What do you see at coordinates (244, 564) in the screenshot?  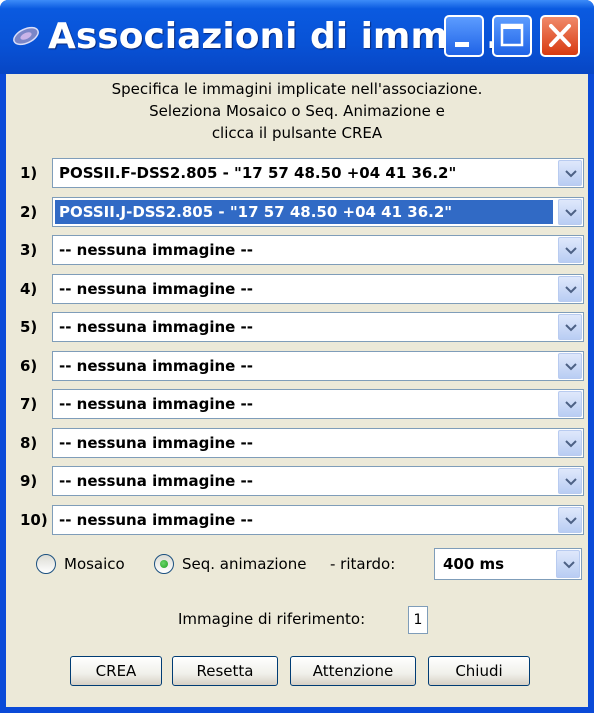 I see `animation-label: Seq. animazione` at bounding box center [244, 564].